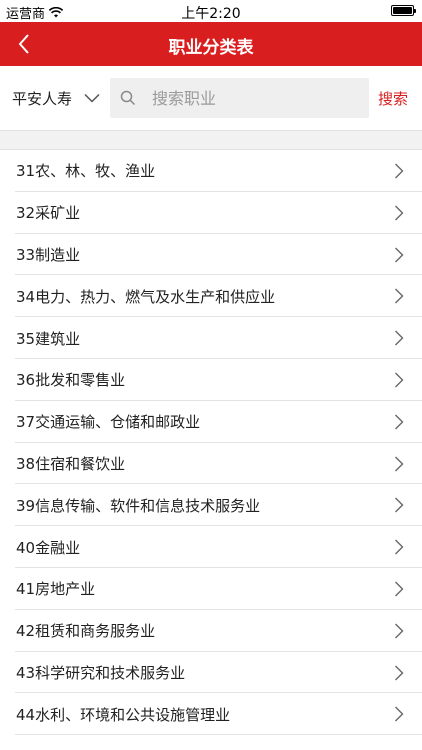 The image size is (422, 750). I want to click on list-item-label: 41房地产业, so click(56, 589).